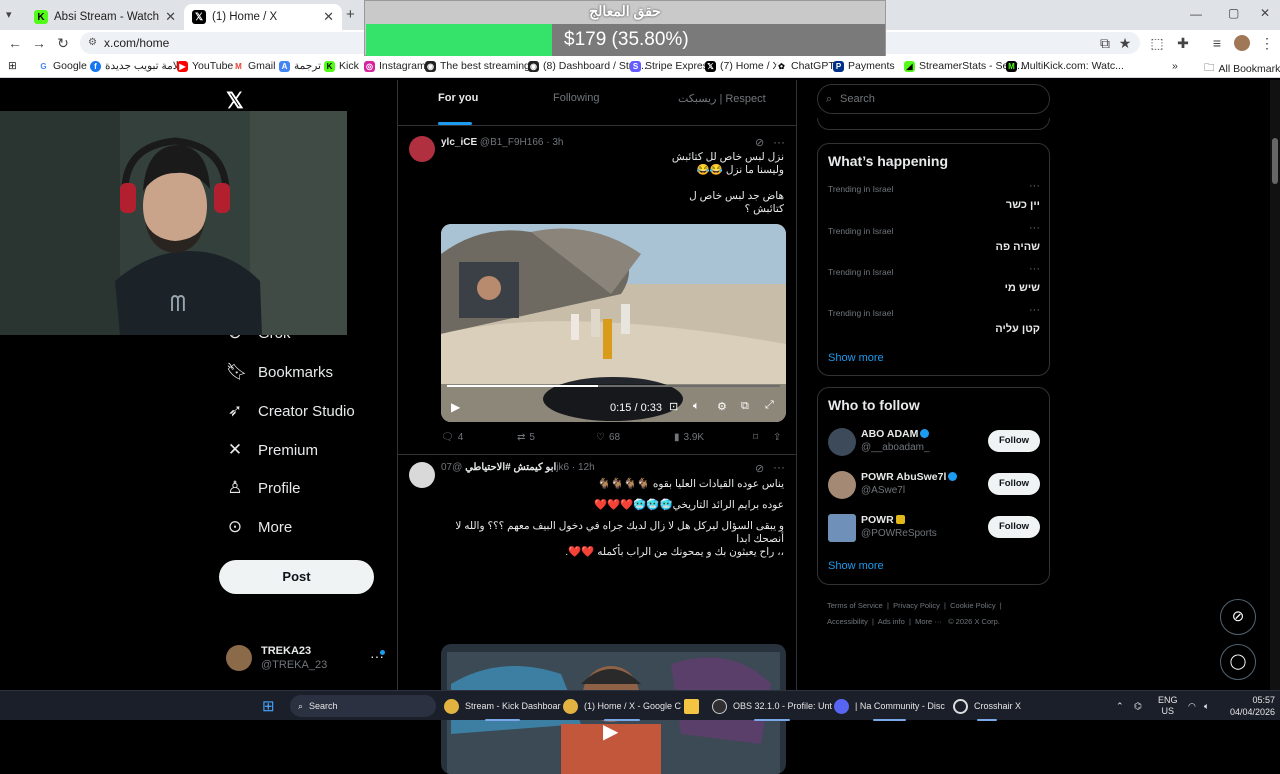  What do you see at coordinates (254, 66) in the screenshot?
I see `bookmark-item: M Gmail` at bounding box center [254, 66].